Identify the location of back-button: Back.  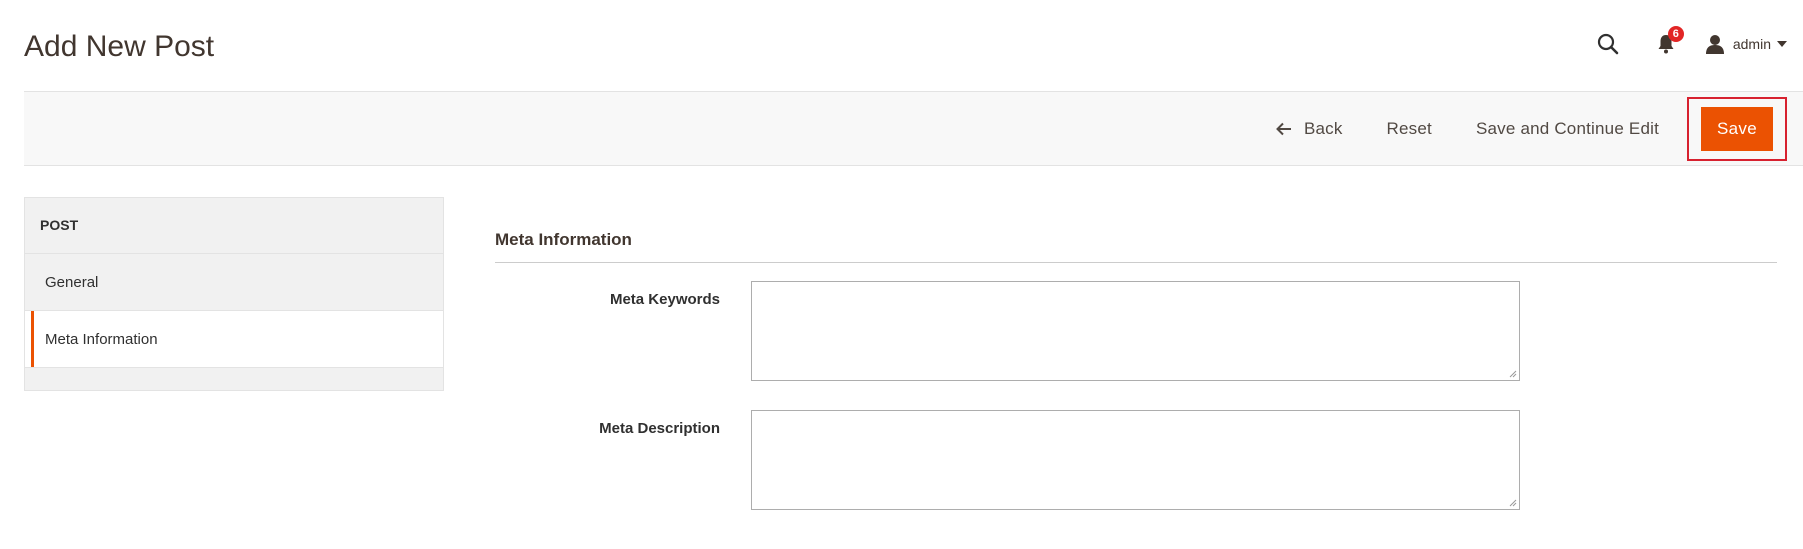
(1309, 129).